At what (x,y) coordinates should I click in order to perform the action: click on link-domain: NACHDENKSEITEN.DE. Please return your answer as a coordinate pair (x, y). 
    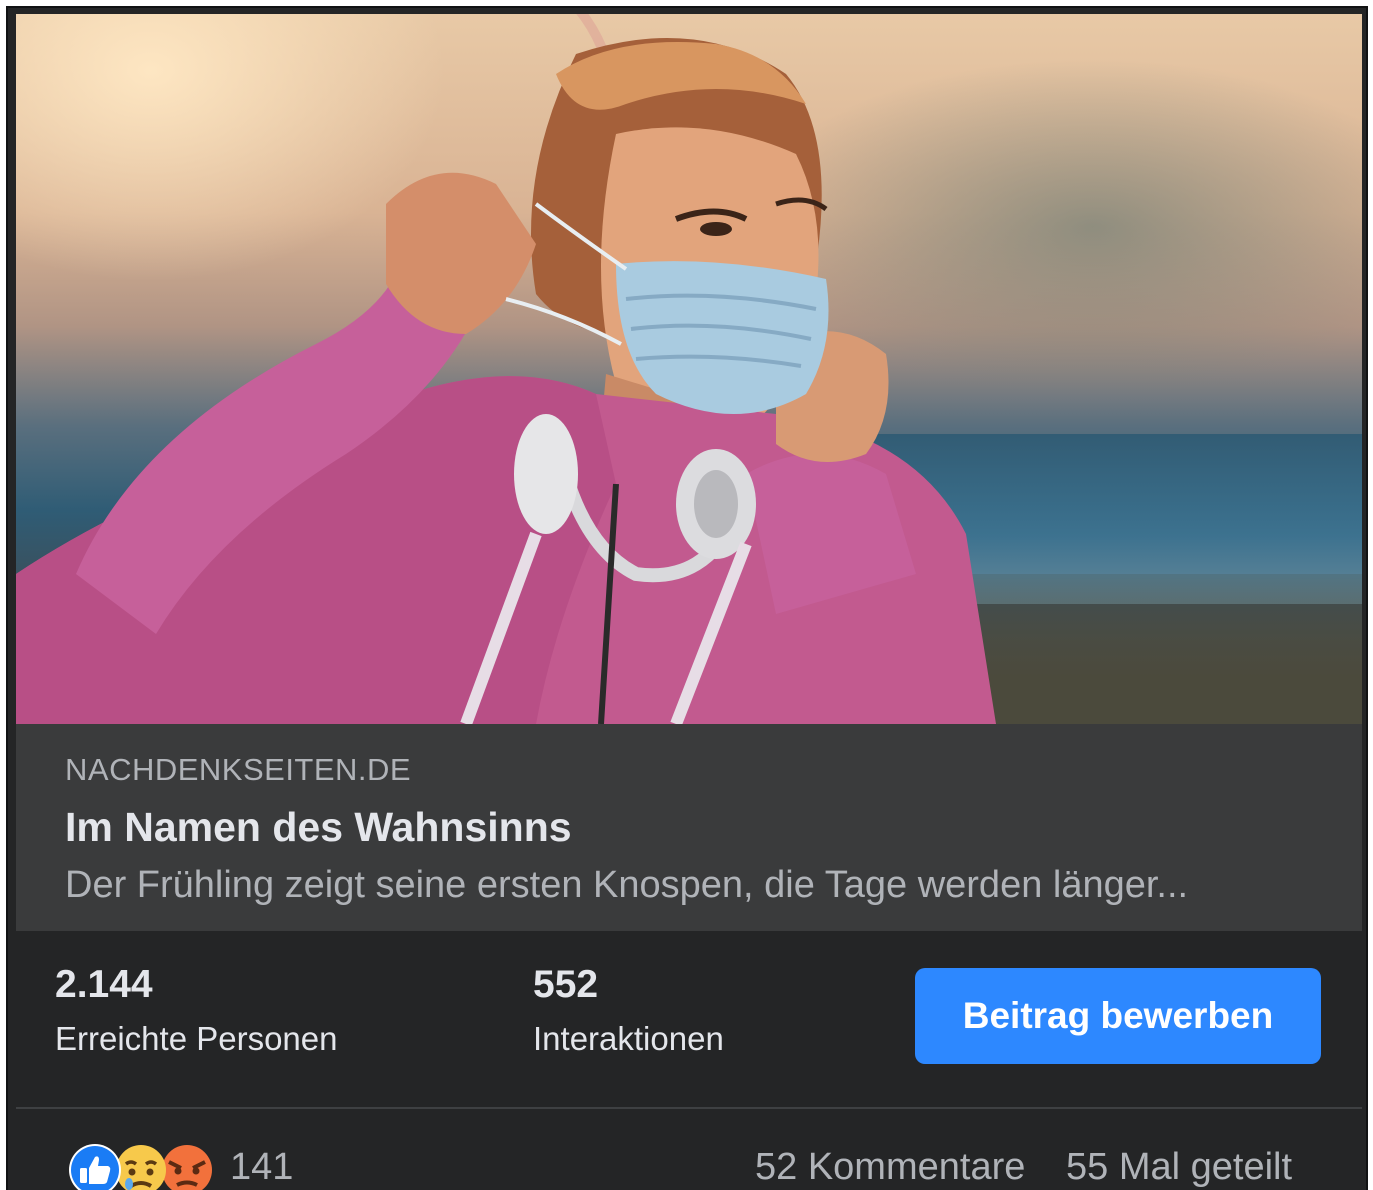
    Looking at the image, I should click on (238, 769).